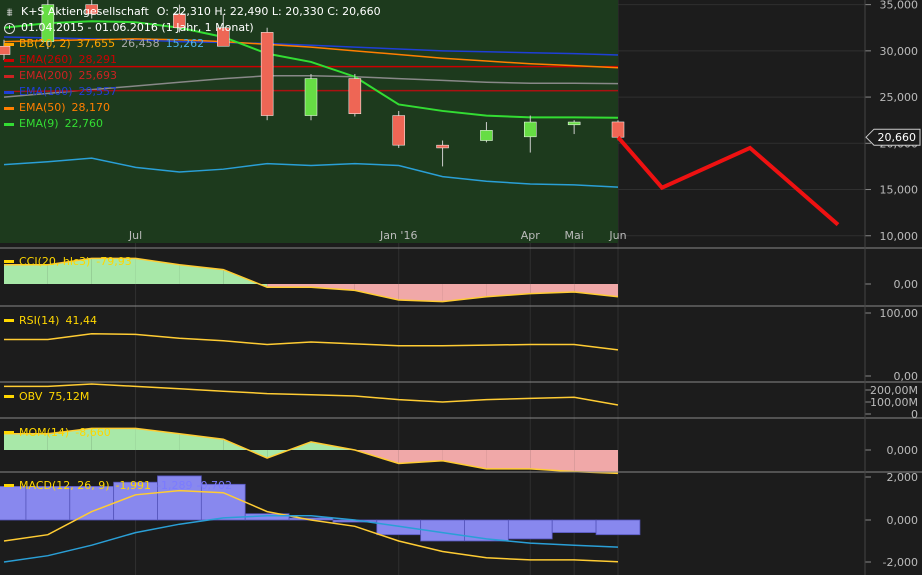 The width and height of the screenshot is (922, 575). Describe the element at coordinates (84, 123) in the screenshot. I see `legend-value: 22,760` at that location.